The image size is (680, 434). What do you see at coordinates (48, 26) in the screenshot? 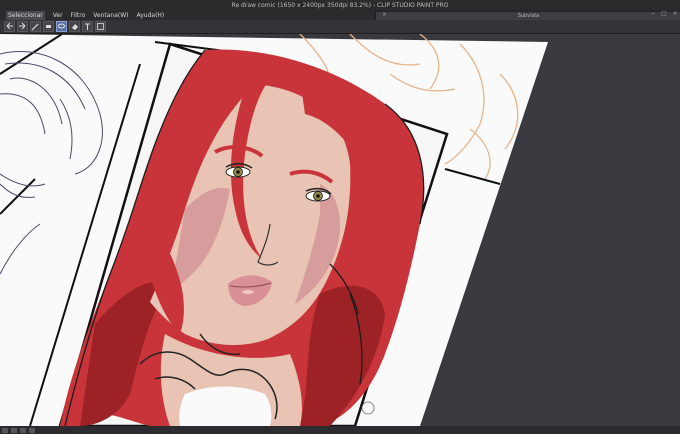
I see `eraser-icon` at bounding box center [48, 26].